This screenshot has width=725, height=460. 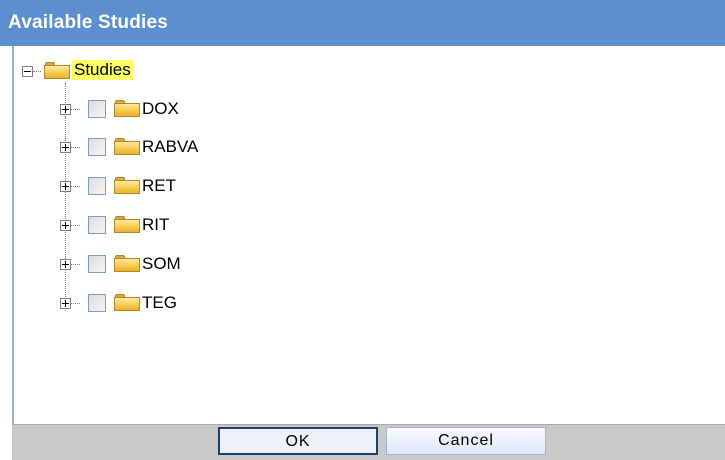 What do you see at coordinates (164, 72) in the screenshot?
I see `tree-root-node: Studies` at bounding box center [164, 72].